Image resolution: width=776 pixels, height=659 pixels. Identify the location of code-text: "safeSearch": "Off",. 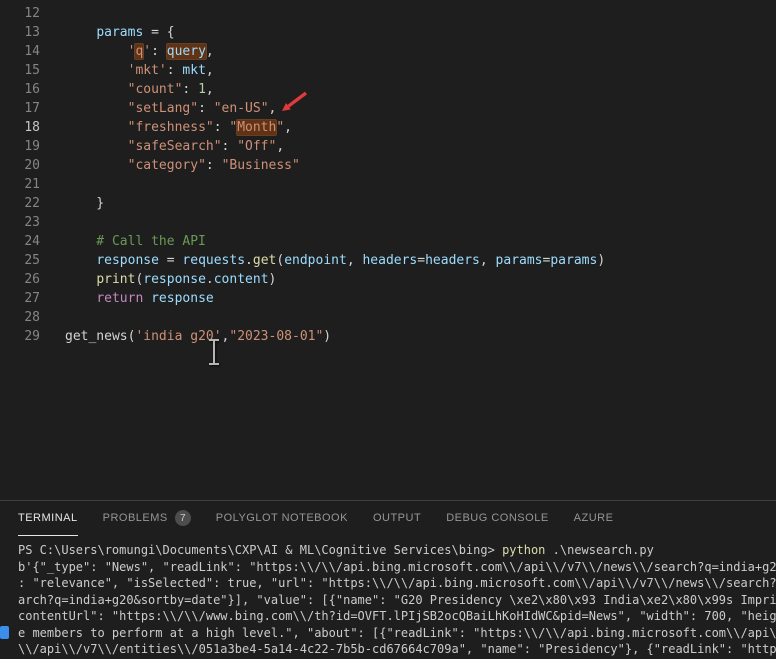
(206, 146).